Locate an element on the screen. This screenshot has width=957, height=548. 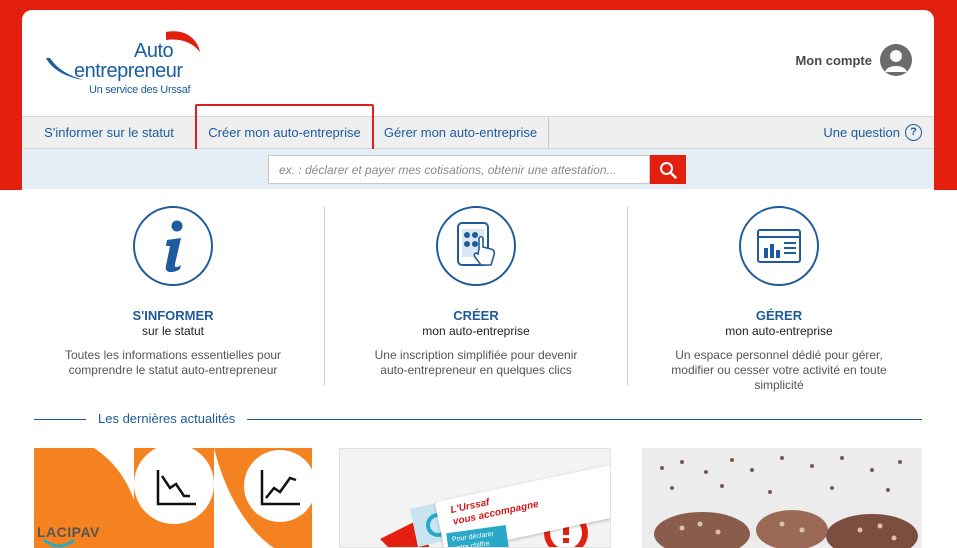
logo-line-entrepreneur: entrepreneur is located at coordinates (128, 71).